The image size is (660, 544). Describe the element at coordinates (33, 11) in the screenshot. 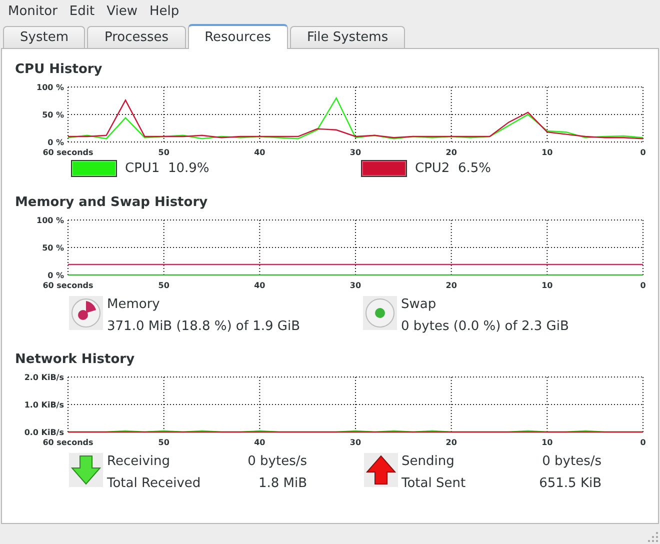

I see `menu-item: Monitor` at that location.